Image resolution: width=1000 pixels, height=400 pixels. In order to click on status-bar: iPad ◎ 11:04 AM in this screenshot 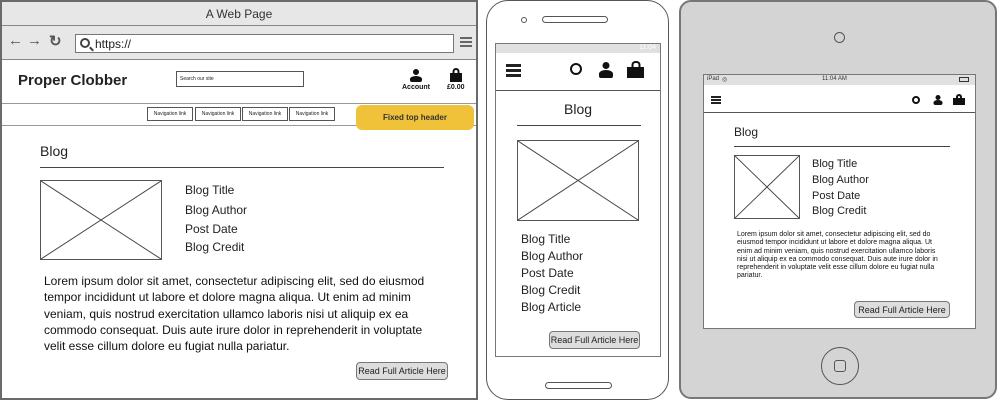, I will do `click(839, 80)`.